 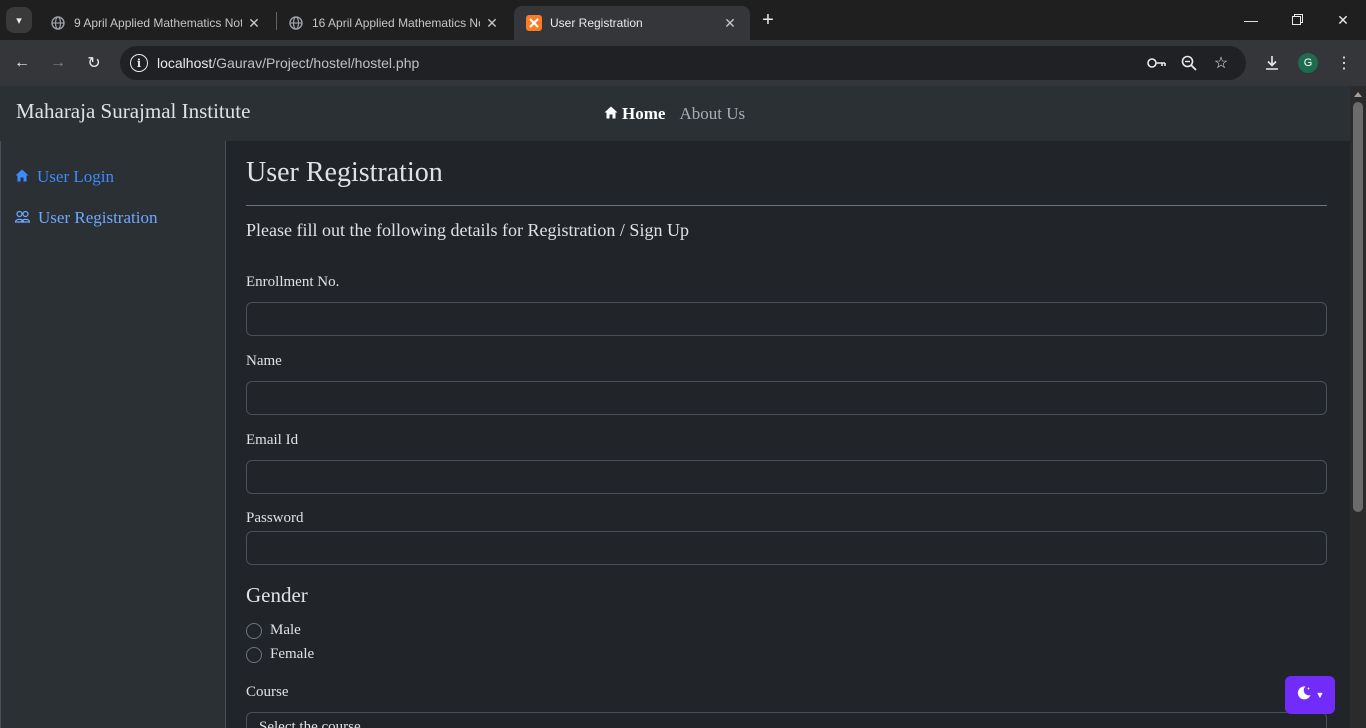 What do you see at coordinates (277, 595) in the screenshot?
I see `gender-heading: Gender` at bounding box center [277, 595].